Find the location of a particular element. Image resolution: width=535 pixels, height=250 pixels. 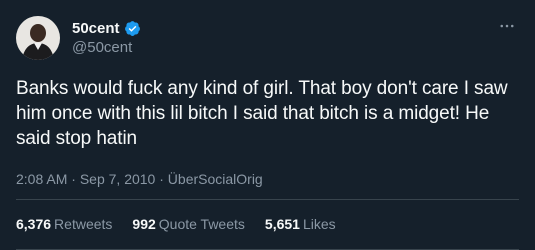

user-names: 50cent @50cent is located at coordinates (106, 38).